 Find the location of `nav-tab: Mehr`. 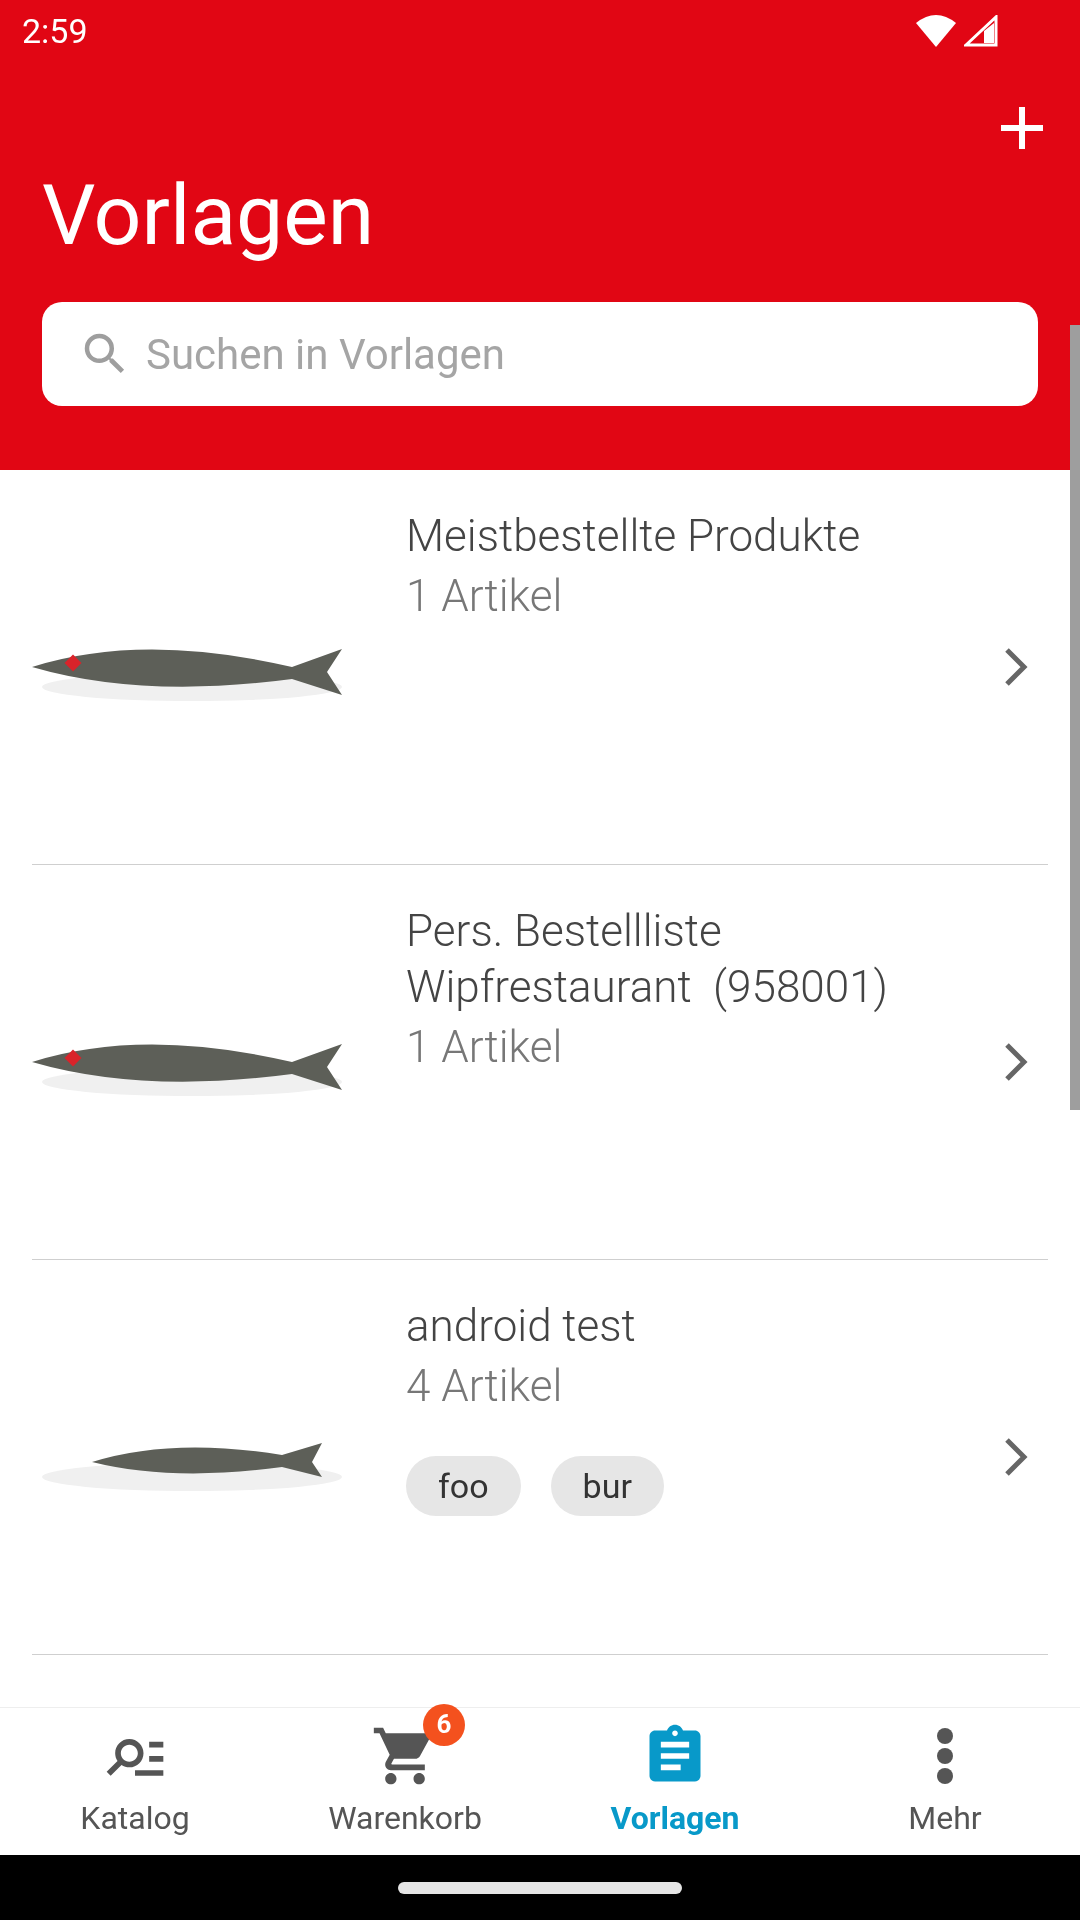

nav-tab: Mehr is located at coordinates (945, 1781).